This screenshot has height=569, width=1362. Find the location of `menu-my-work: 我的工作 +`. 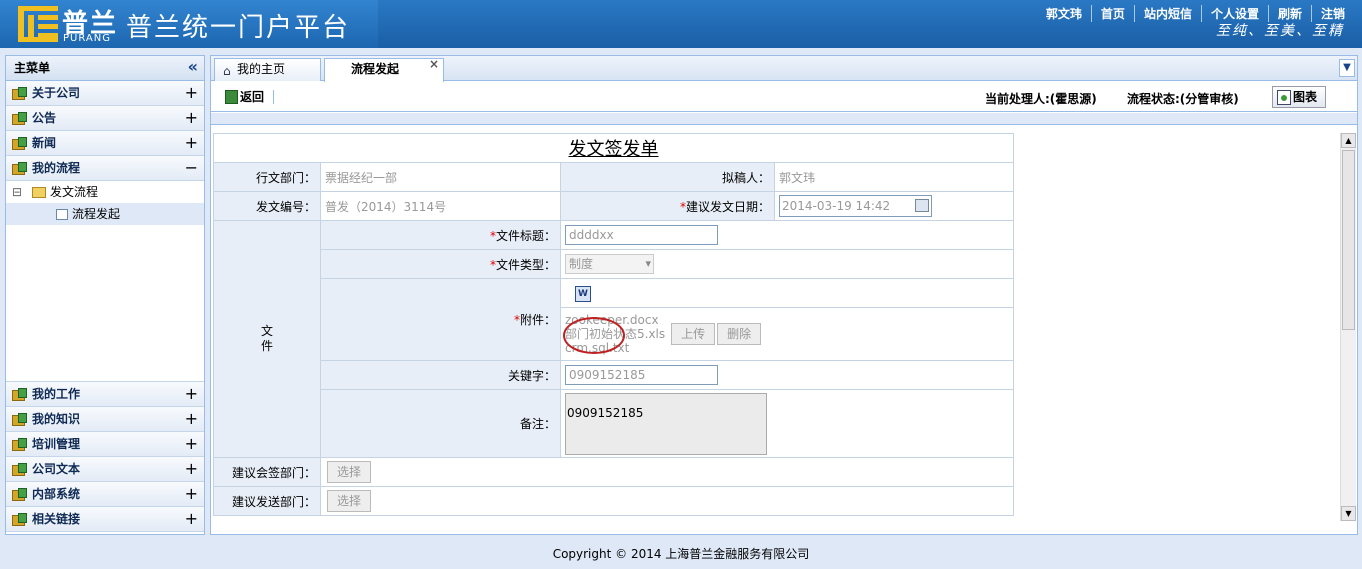

menu-my-work: 我的工作 + is located at coordinates (105, 394).